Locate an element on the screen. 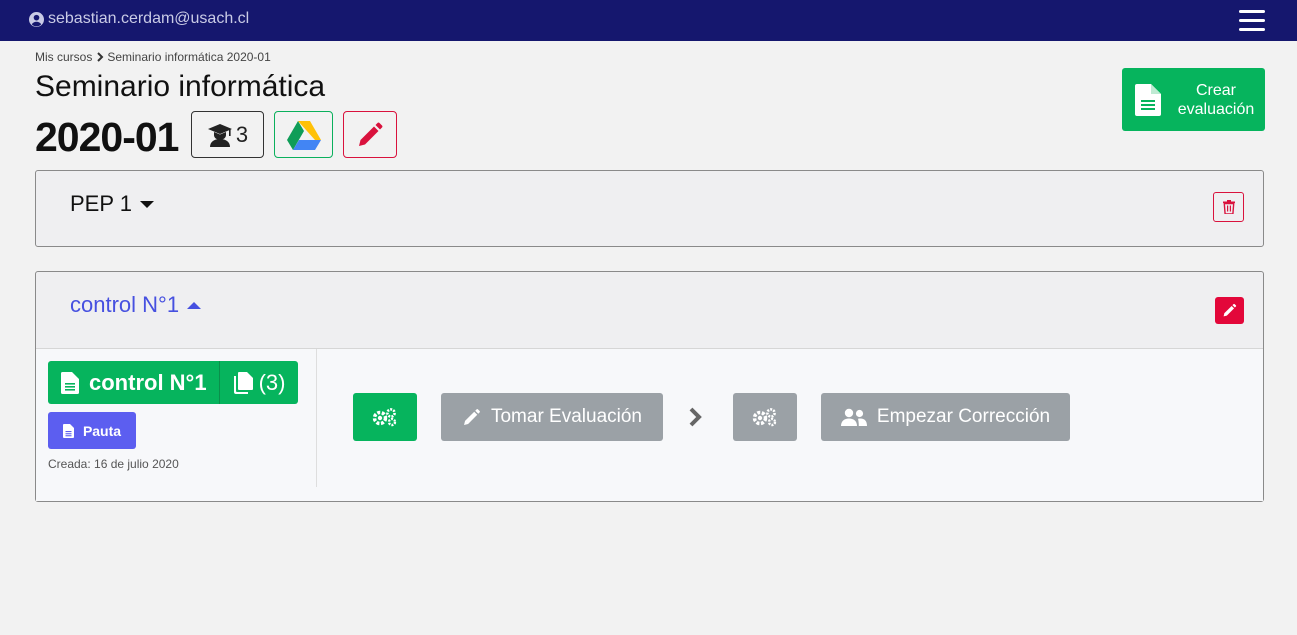 This screenshot has height=635, width=1297. section-title: control N°1 is located at coordinates (125, 304).